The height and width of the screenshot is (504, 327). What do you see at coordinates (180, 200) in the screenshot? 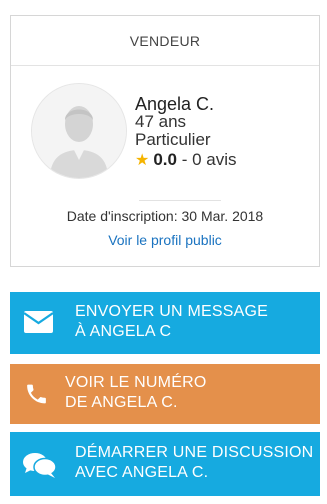
I see `divider` at bounding box center [180, 200].